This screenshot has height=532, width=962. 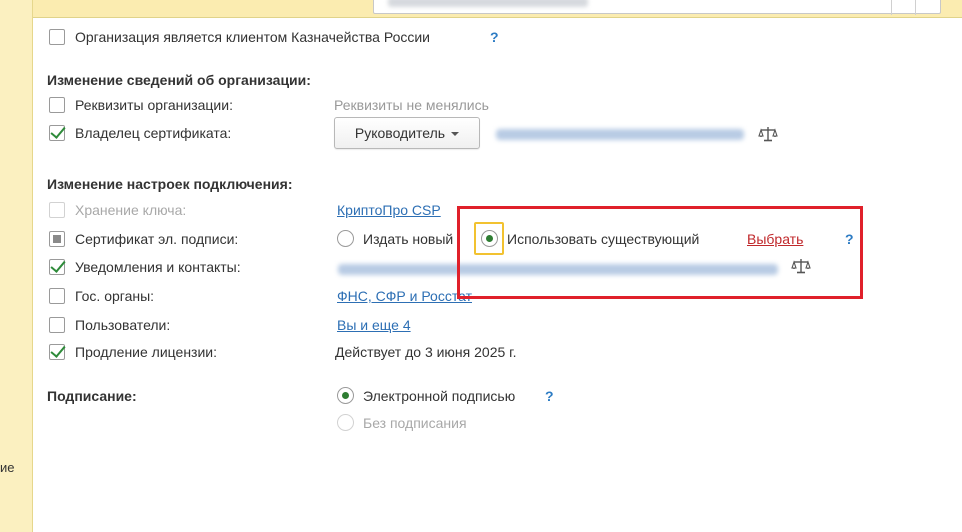 I want to click on users-label: Пользователи:, so click(x=123, y=325).